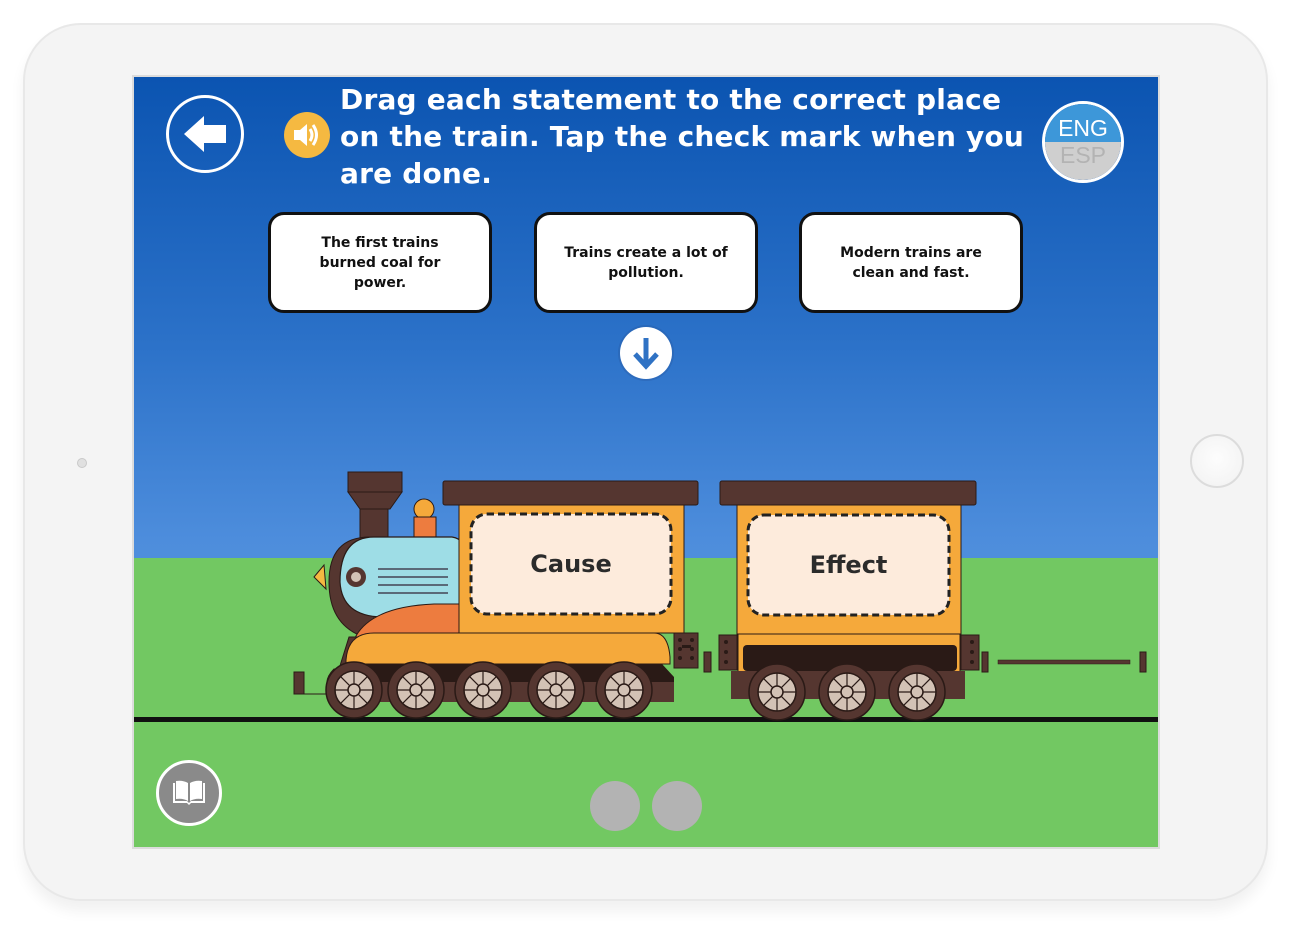  Describe the element at coordinates (82, 463) in the screenshot. I see `camera-icon` at that location.